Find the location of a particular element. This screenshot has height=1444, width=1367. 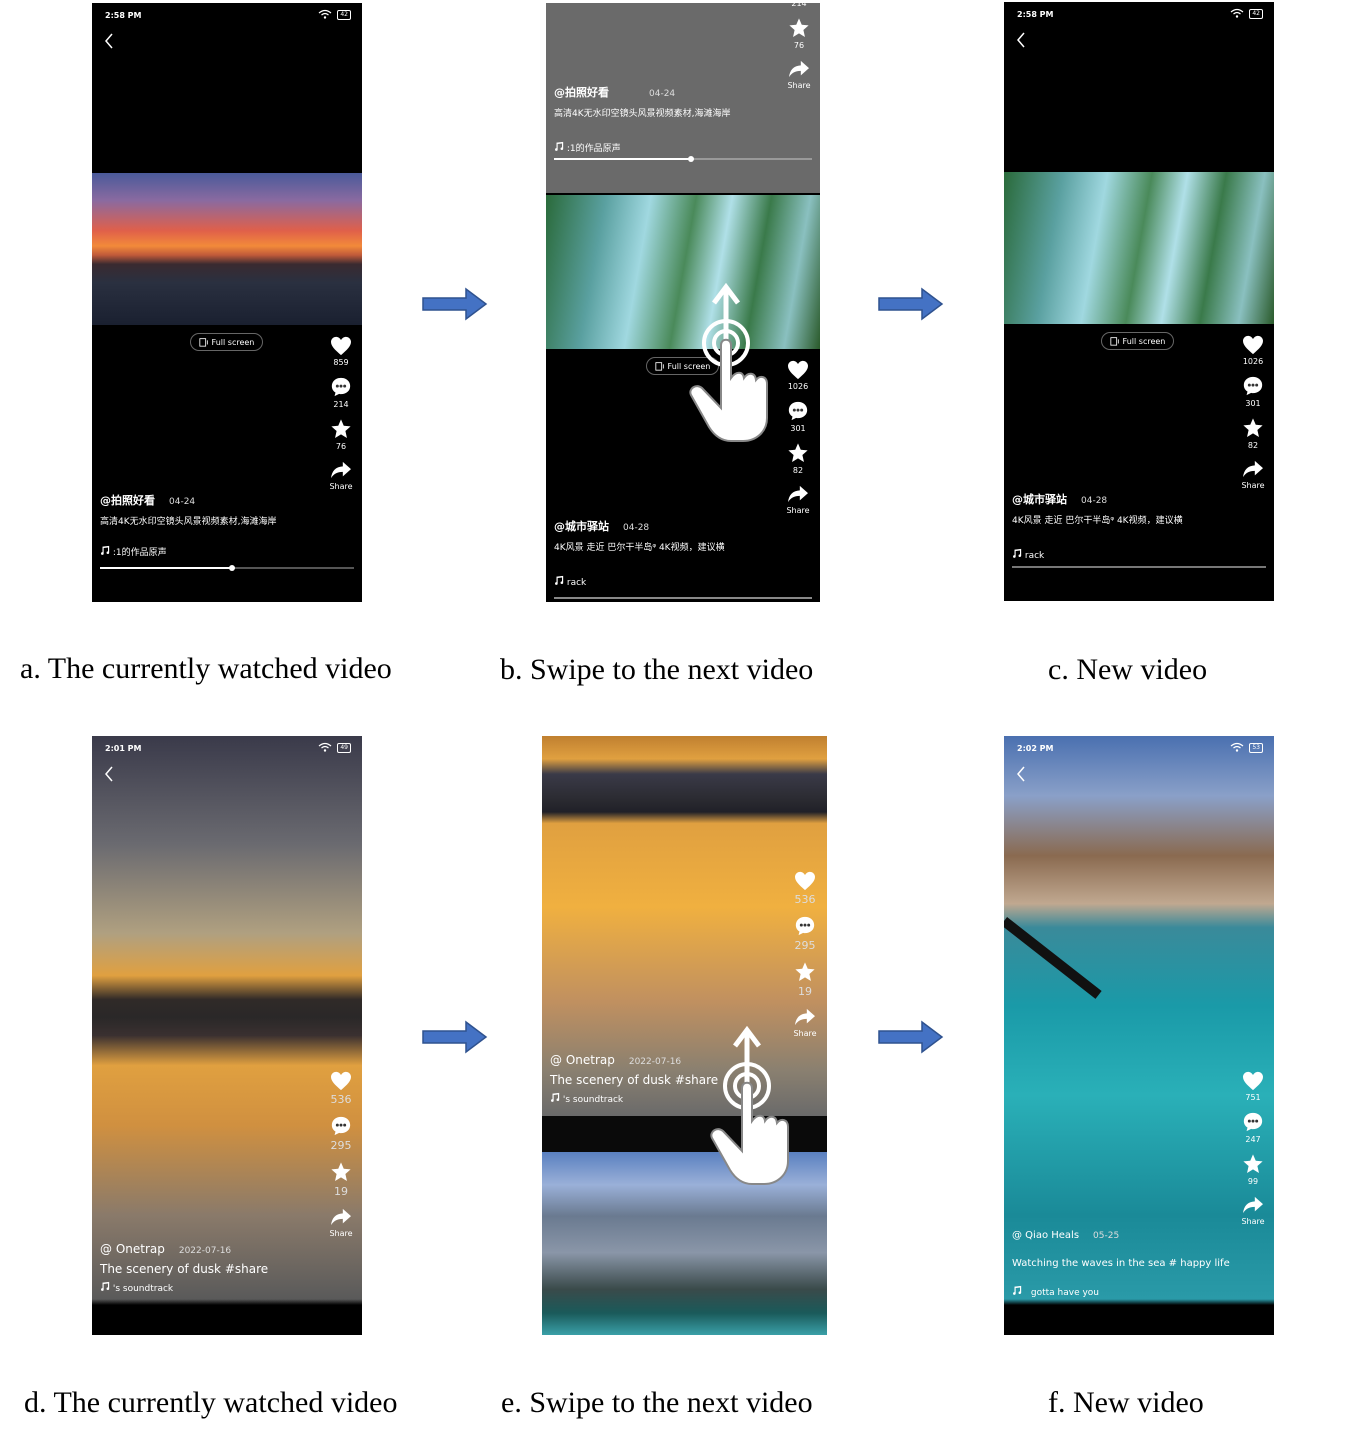

top-progress-bar is located at coordinates (683, 159).